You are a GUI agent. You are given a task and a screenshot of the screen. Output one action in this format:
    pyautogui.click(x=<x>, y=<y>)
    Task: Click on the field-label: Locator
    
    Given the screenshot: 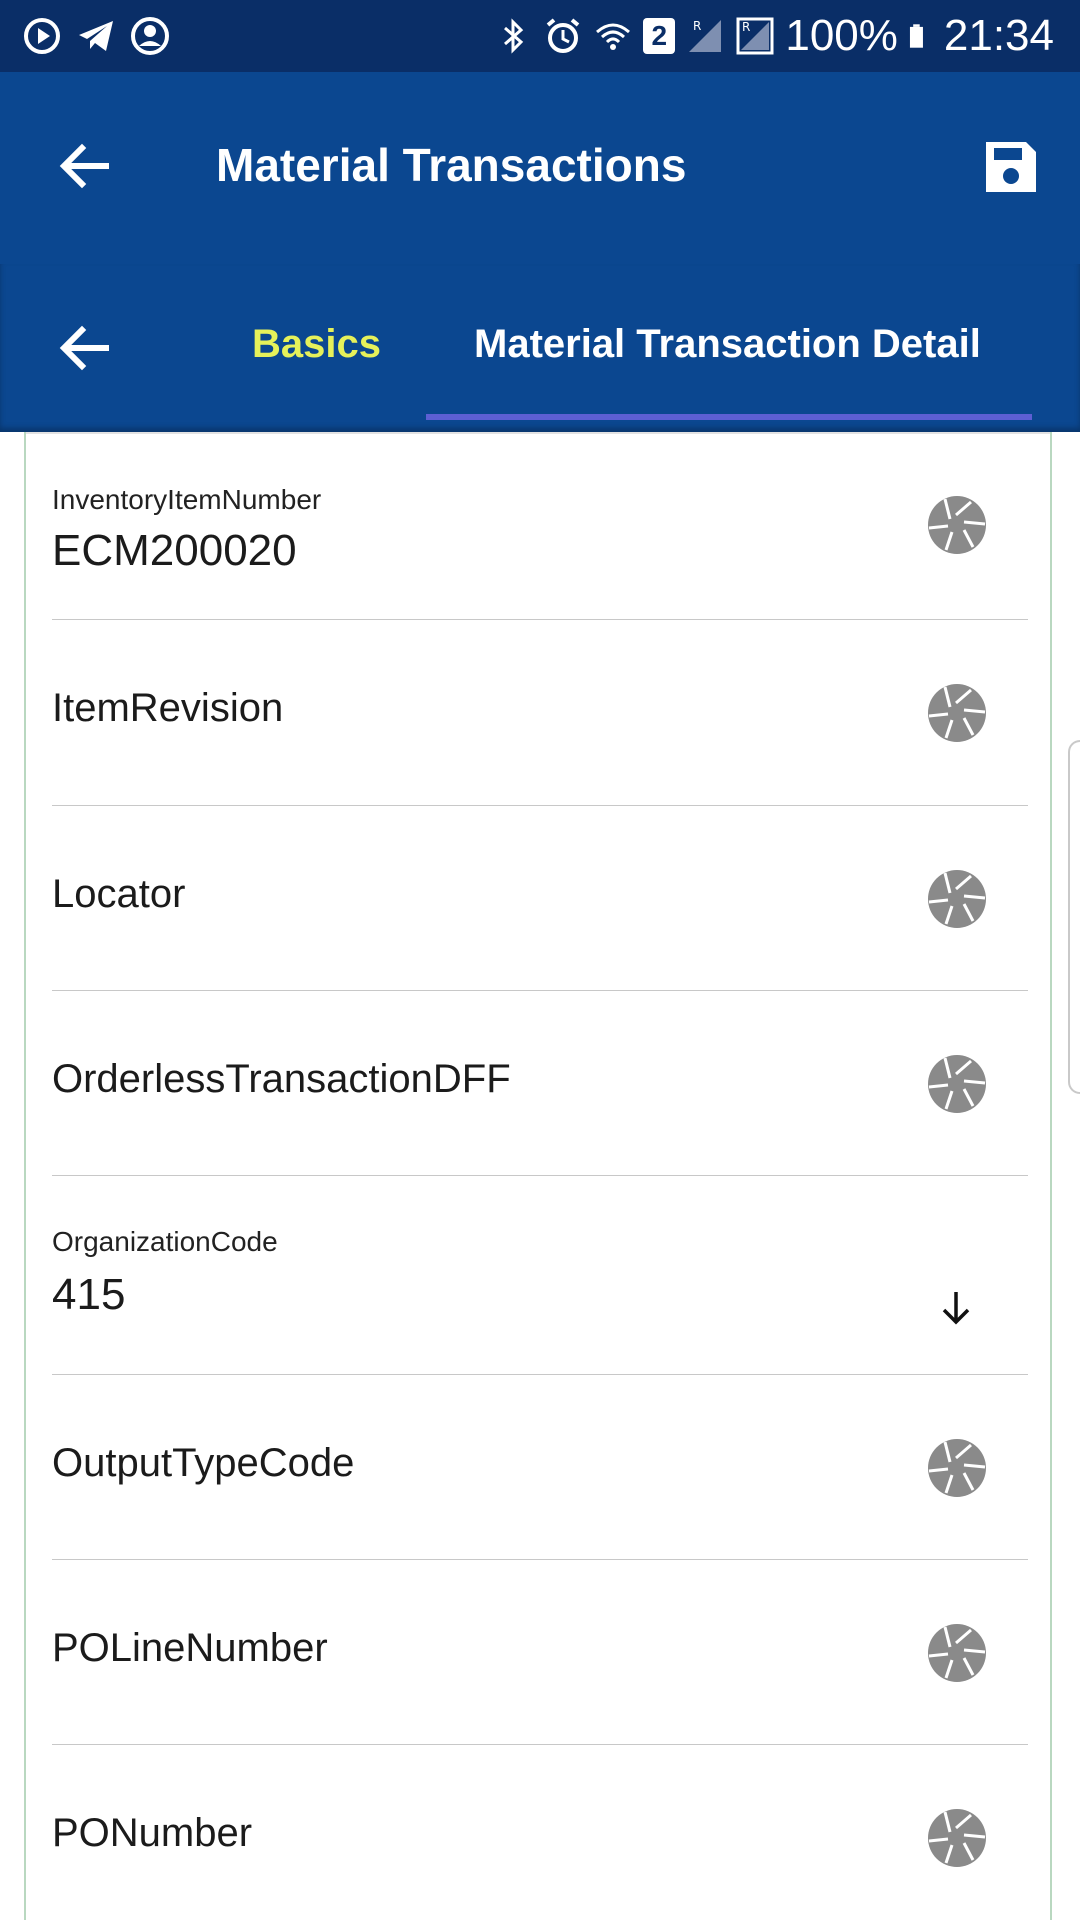 What is the action you would take?
    pyautogui.click(x=119, y=894)
    